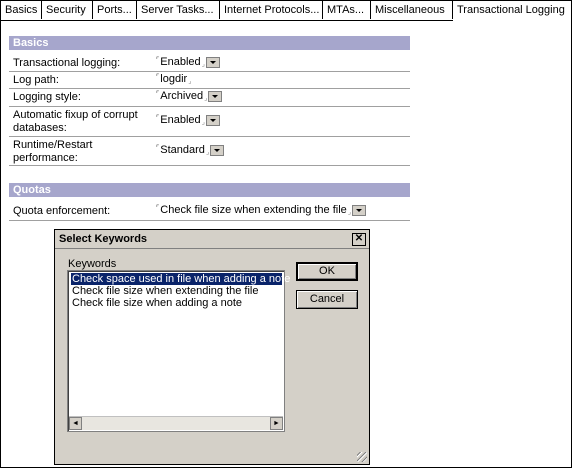 This screenshot has height=468, width=572. Describe the element at coordinates (67, 63) in the screenshot. I see `field-label: Transactional logging:` at that location.